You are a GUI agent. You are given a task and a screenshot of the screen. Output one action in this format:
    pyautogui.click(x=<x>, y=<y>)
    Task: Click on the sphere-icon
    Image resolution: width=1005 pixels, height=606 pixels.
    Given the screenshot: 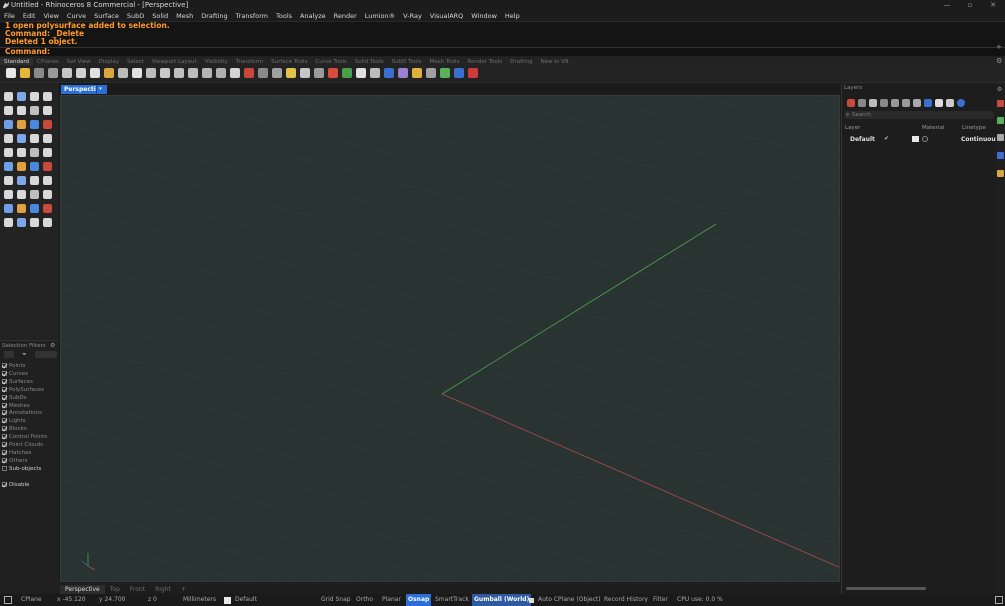 What is the action you would take?
    pyautogui.click(x=21, y=138)
    